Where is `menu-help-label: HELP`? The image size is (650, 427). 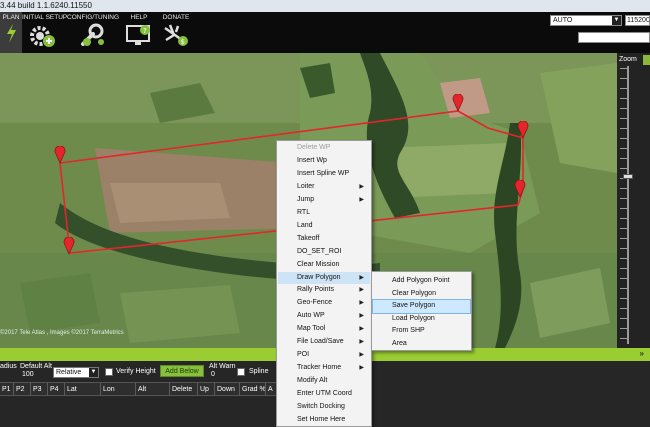 menu-help-label: HELP is located at coordinates (139, 17).